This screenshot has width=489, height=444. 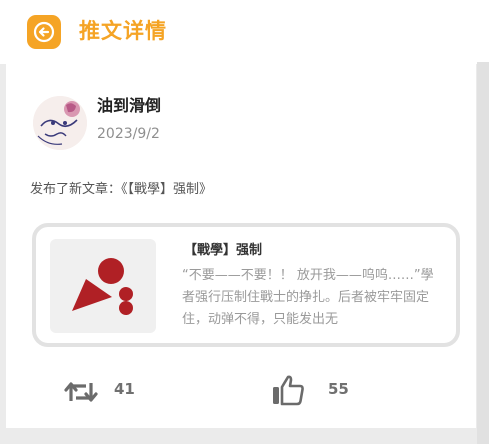 What do you see at coordinates (129, 104) in the screenshot?
I see `author-name: 油到滑倒` at bounding box center [129, 104].